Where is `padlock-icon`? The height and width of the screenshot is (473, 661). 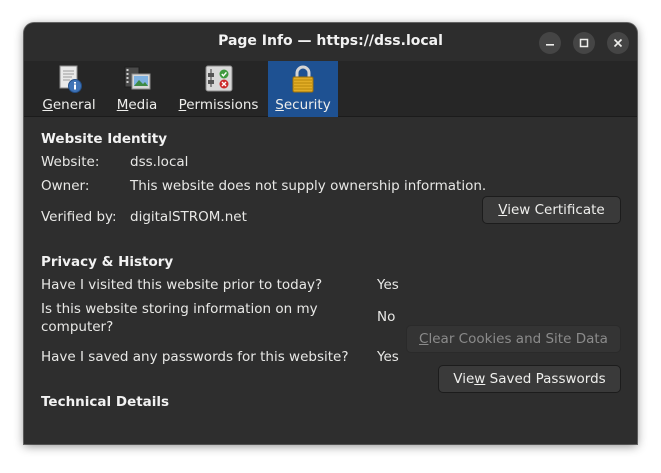 padlock-icon is located at coordinates (303, 79).